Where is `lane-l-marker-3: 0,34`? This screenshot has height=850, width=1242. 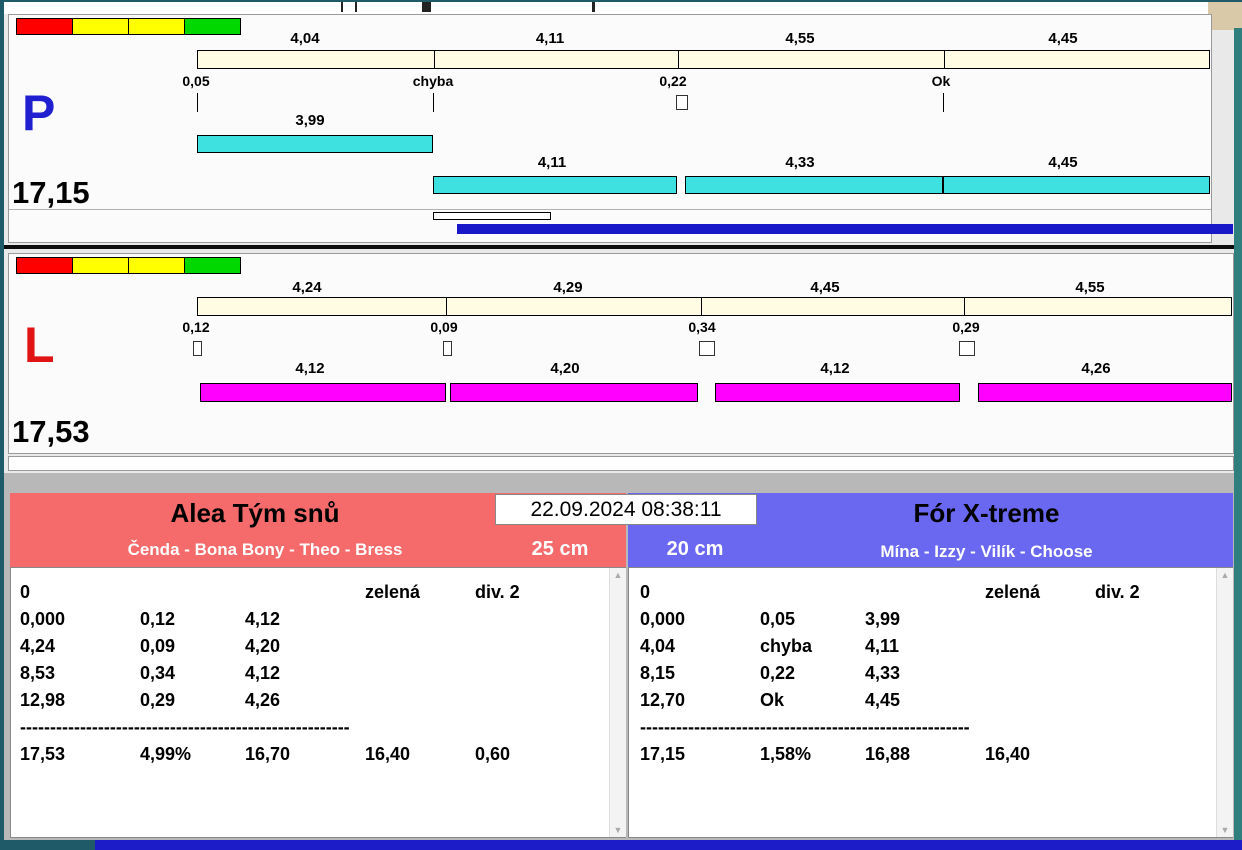 lane-l-marker-3: 0,34 is located at coordinates (702, 327).